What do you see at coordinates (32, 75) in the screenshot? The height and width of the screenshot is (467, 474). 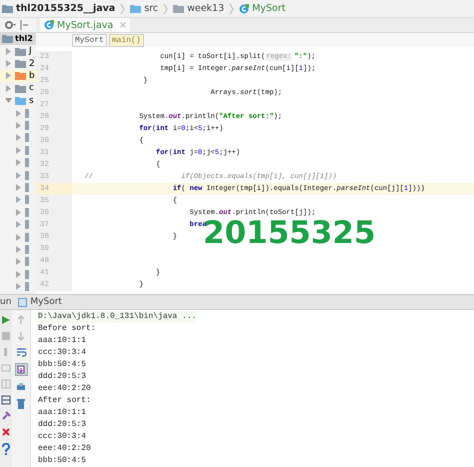 I see `tree-item: b` at bounding box center [32, 75].